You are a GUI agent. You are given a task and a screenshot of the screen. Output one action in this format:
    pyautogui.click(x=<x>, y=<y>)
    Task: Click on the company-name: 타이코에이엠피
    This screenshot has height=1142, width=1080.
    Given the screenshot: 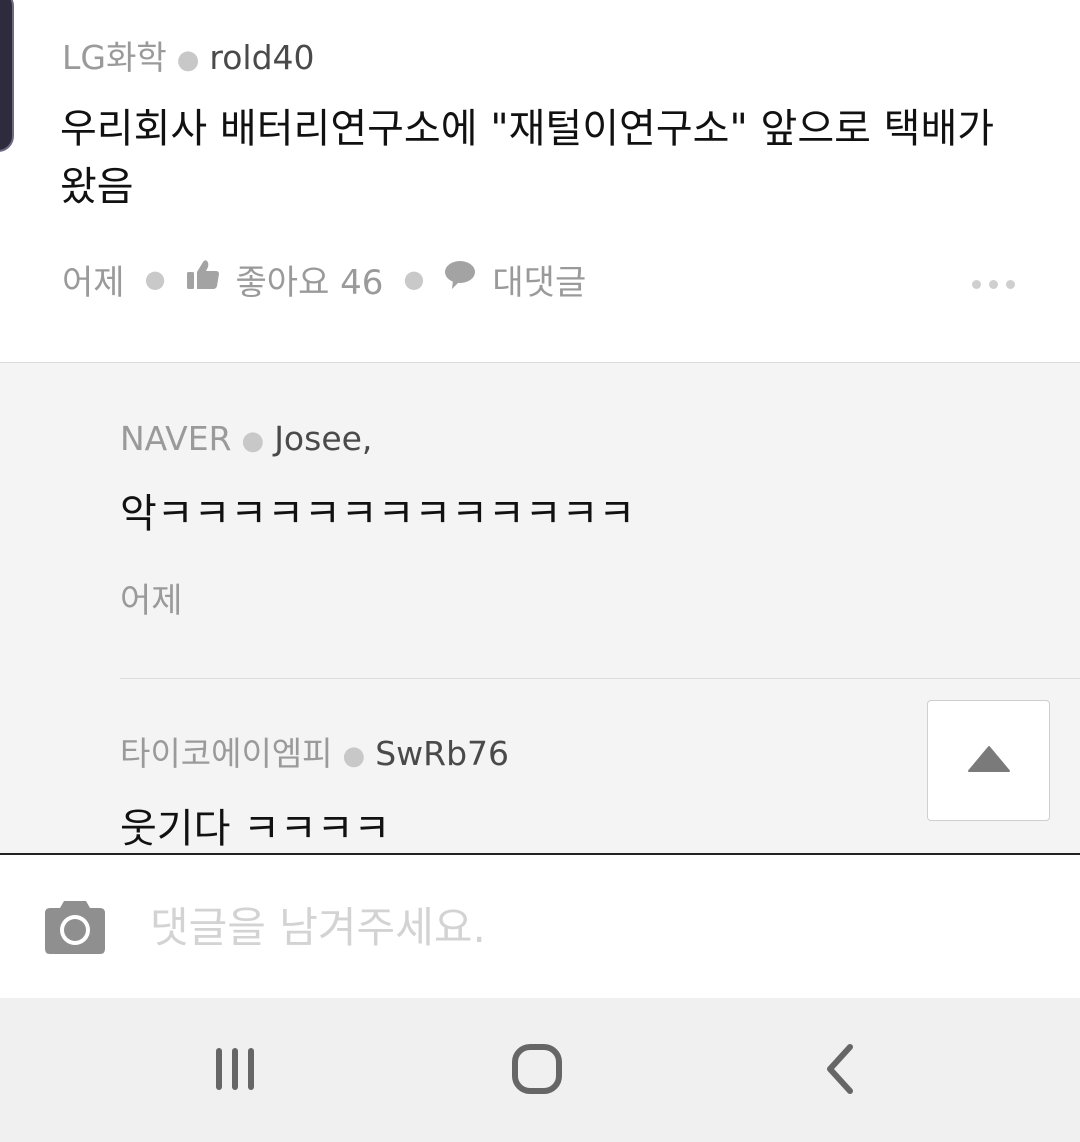 What is the action you would take?
    pyautogui.click(x=226, y=753)
    